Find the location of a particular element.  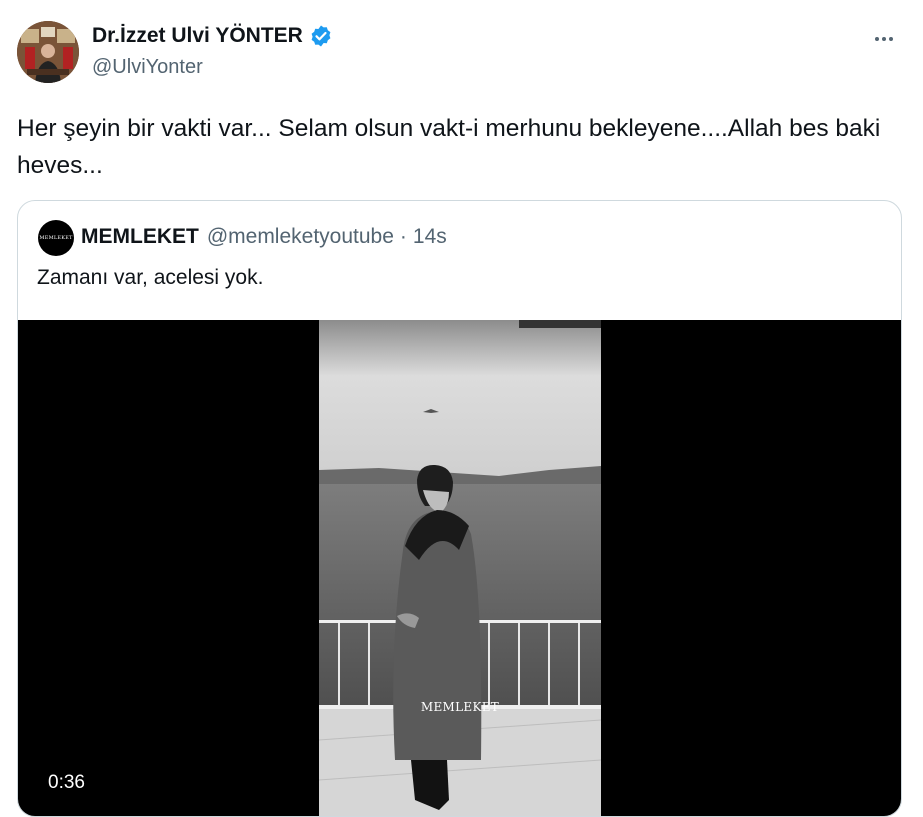

video-watermark: MEMLEKET is located at coordinates (460, 707).